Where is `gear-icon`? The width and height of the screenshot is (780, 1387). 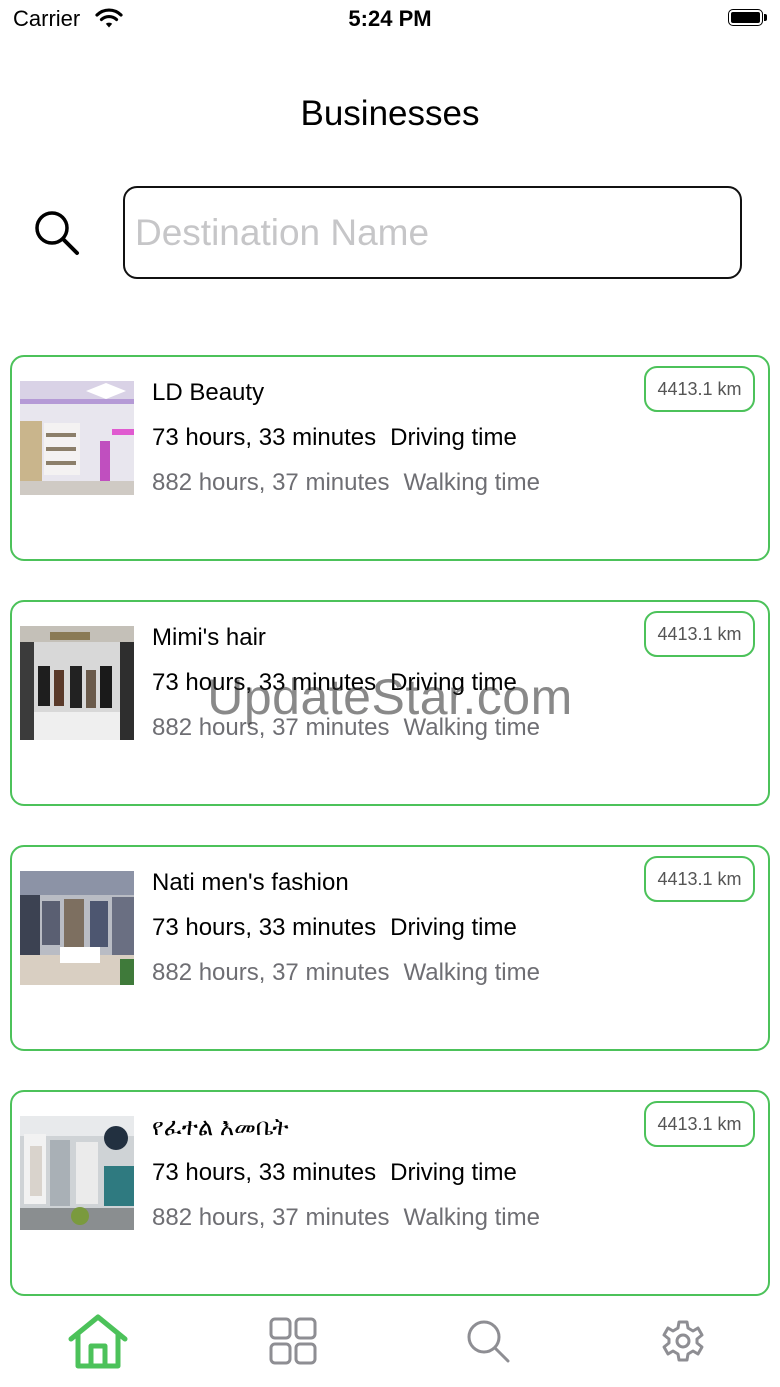
gear-icon is located at coordinates (683, 1343).